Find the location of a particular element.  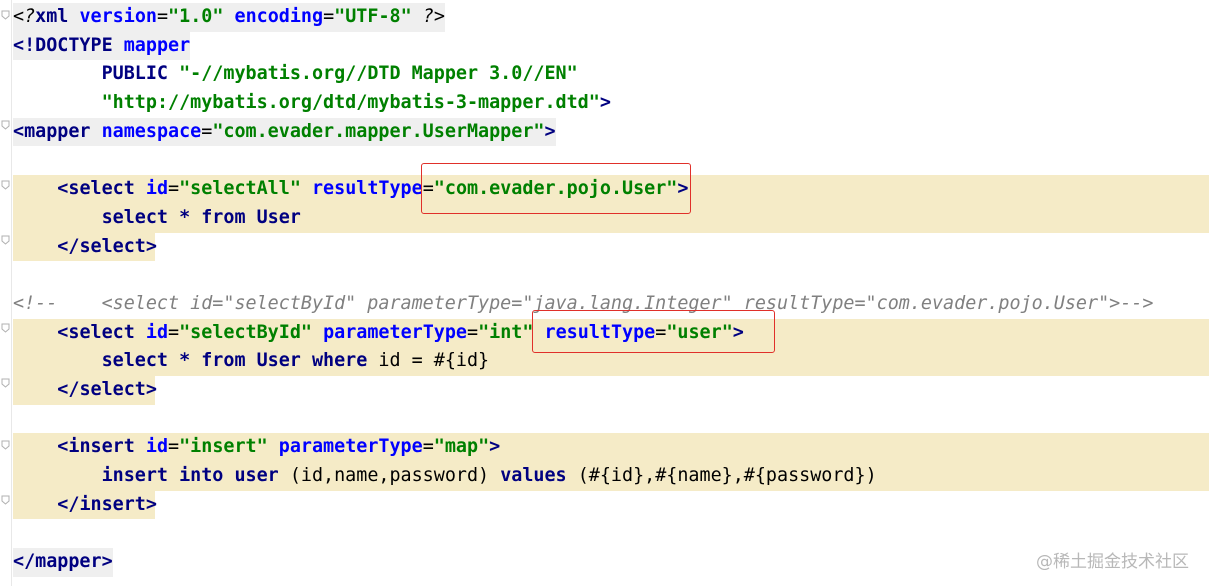

code-token: values is located at coordinates (539, 475).